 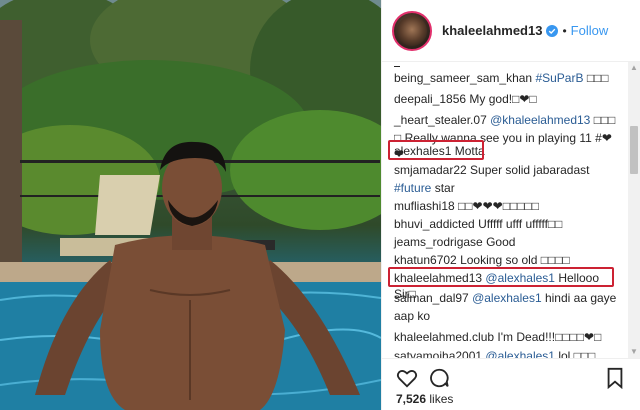 What do you see at coordinates (498, 206) in the screenshot?
I see `comment-text: □□❤❤❤□□□□□` at bounding box center [498, 206].